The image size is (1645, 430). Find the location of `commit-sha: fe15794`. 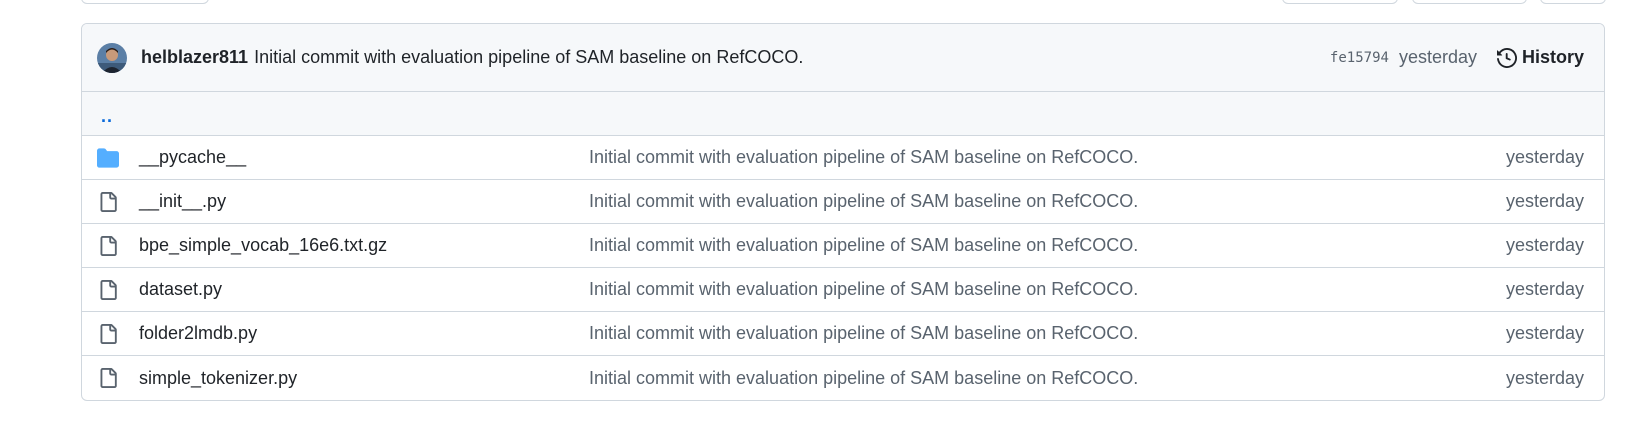

commit-sha: fe15794 is located at coordinates (1359, 58).